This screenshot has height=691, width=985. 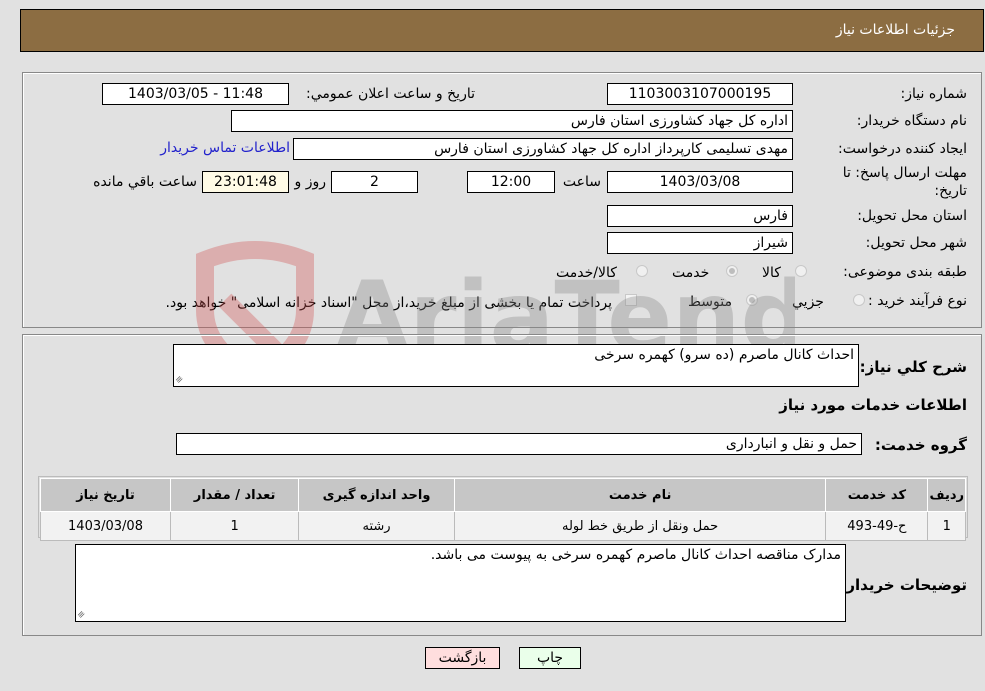 What do you see at coordinates (691, 273) in the screenshot?
I see `category-option-service: خدمت` at bounding box center [691, 273].